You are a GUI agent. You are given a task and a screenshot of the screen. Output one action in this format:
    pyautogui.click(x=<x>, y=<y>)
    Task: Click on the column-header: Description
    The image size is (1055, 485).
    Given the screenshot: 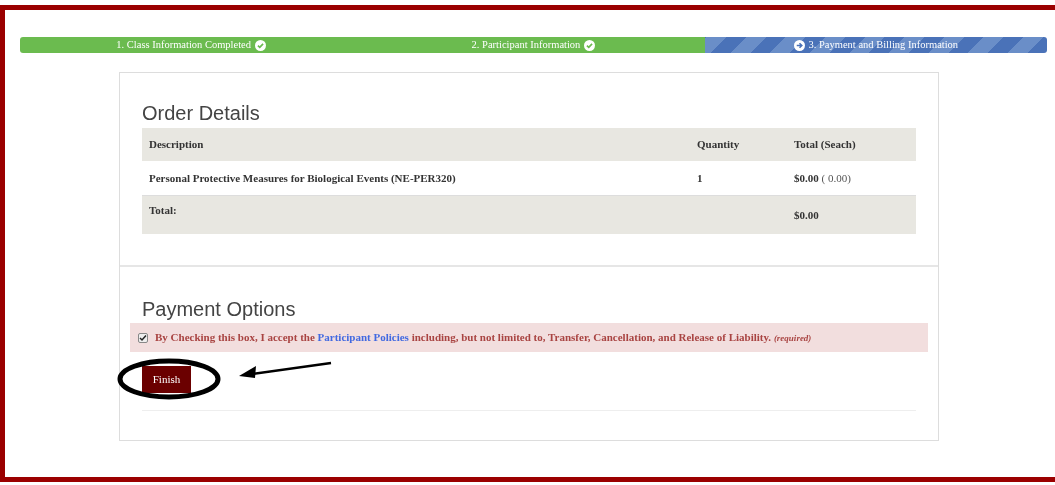 What is the action you would take?
    pyautogui.click(x=416, y=144)
    